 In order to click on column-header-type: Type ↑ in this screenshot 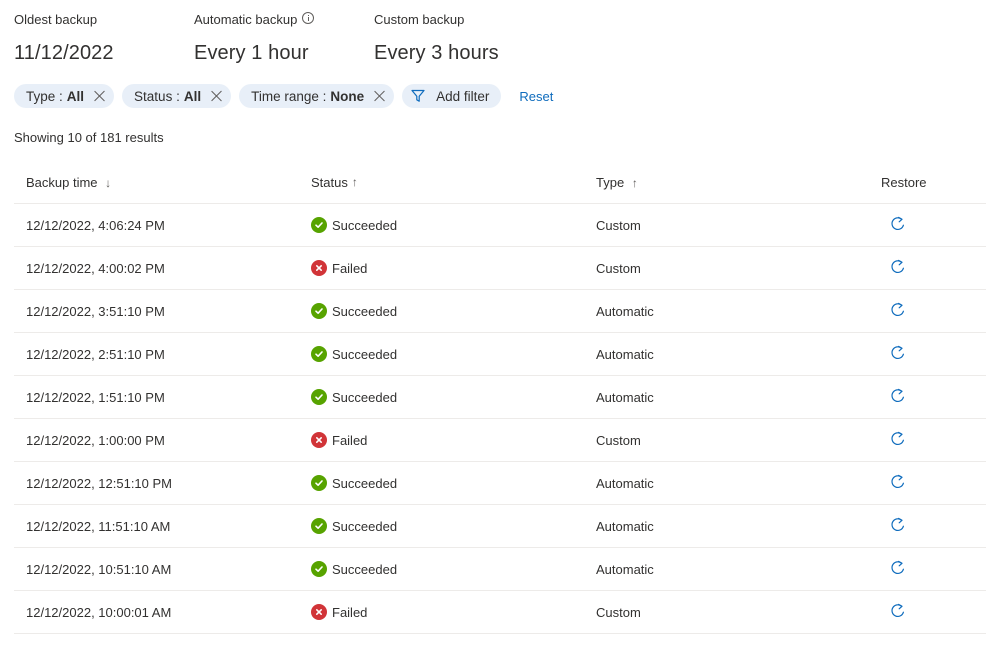, I will do `click(738, 182)`.